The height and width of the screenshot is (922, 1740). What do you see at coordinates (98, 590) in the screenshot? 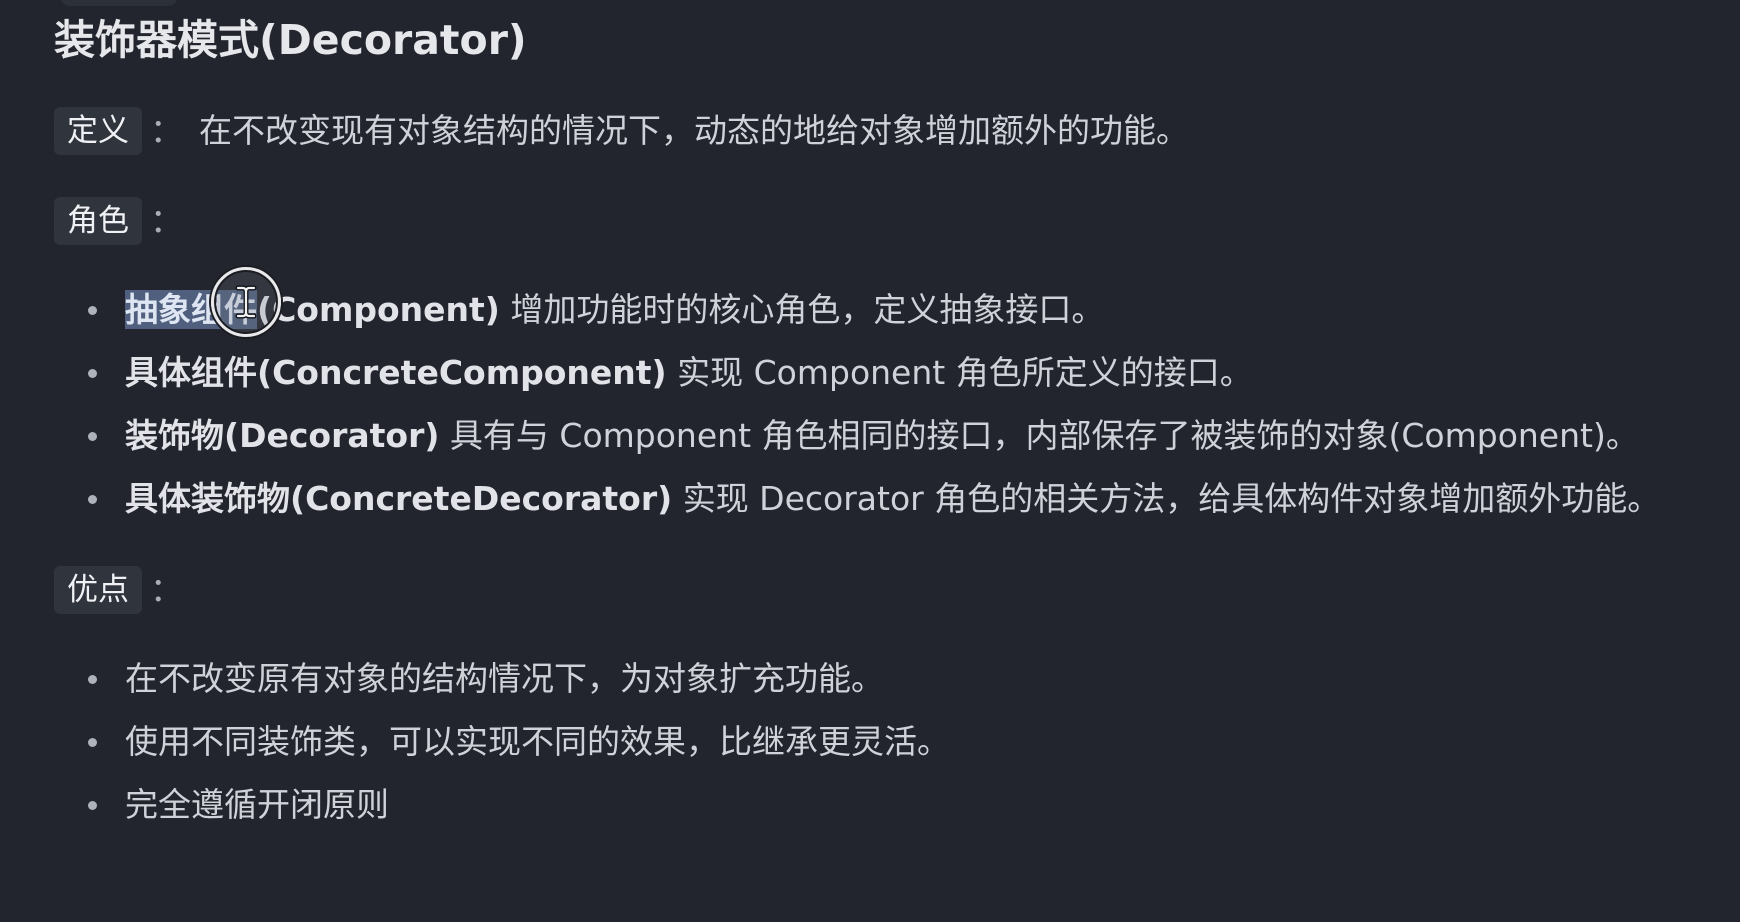
I see `advantages-tag: 优点` at bounding box center [98, 590].